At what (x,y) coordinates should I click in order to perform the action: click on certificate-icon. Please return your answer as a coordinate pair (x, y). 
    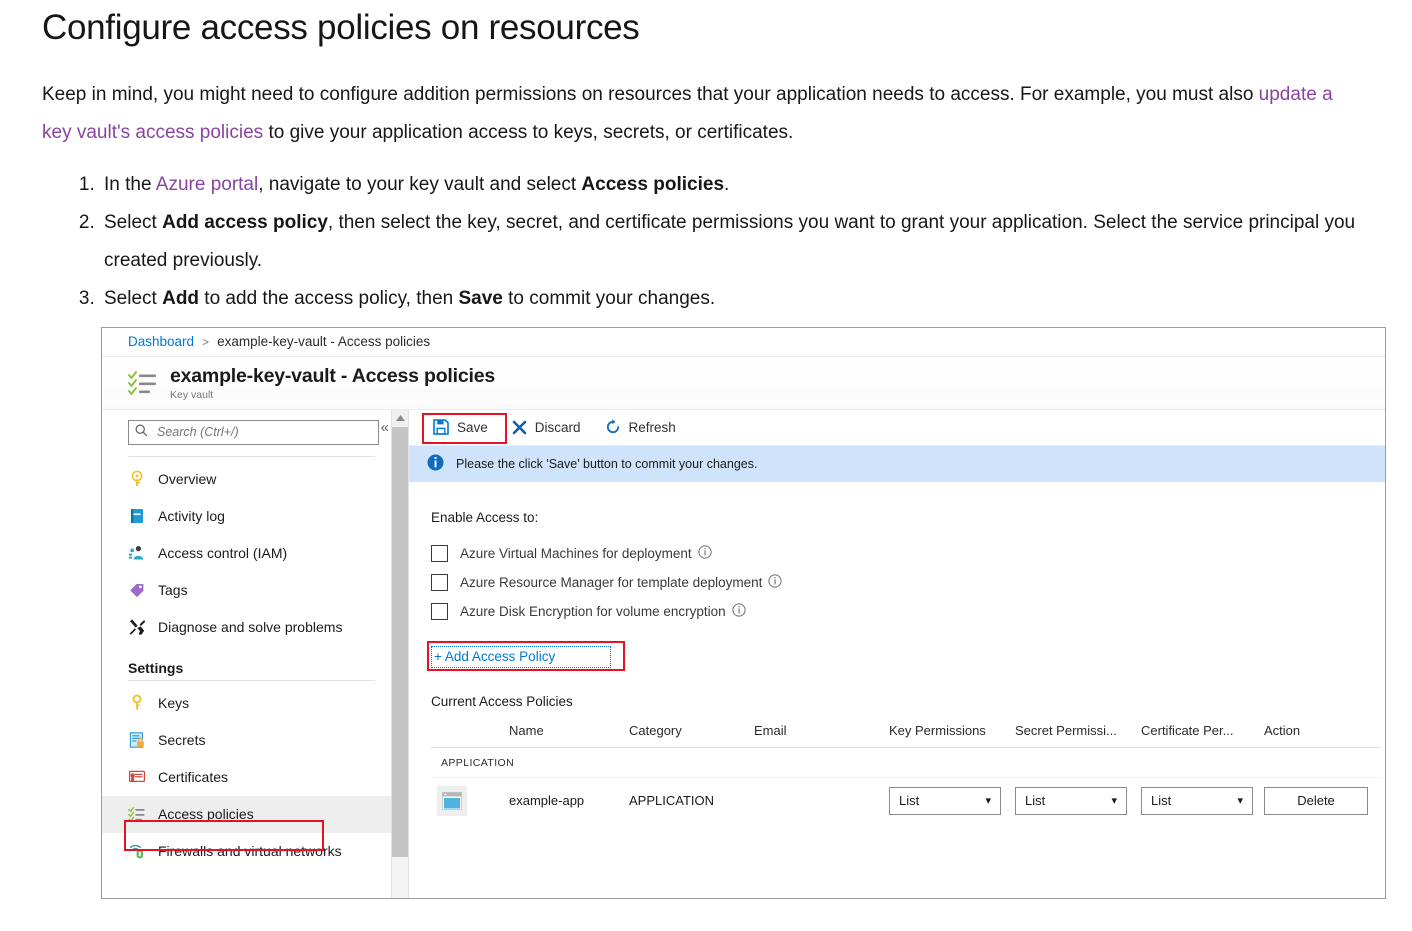
    Looking at the image, I should click on (137, 777).